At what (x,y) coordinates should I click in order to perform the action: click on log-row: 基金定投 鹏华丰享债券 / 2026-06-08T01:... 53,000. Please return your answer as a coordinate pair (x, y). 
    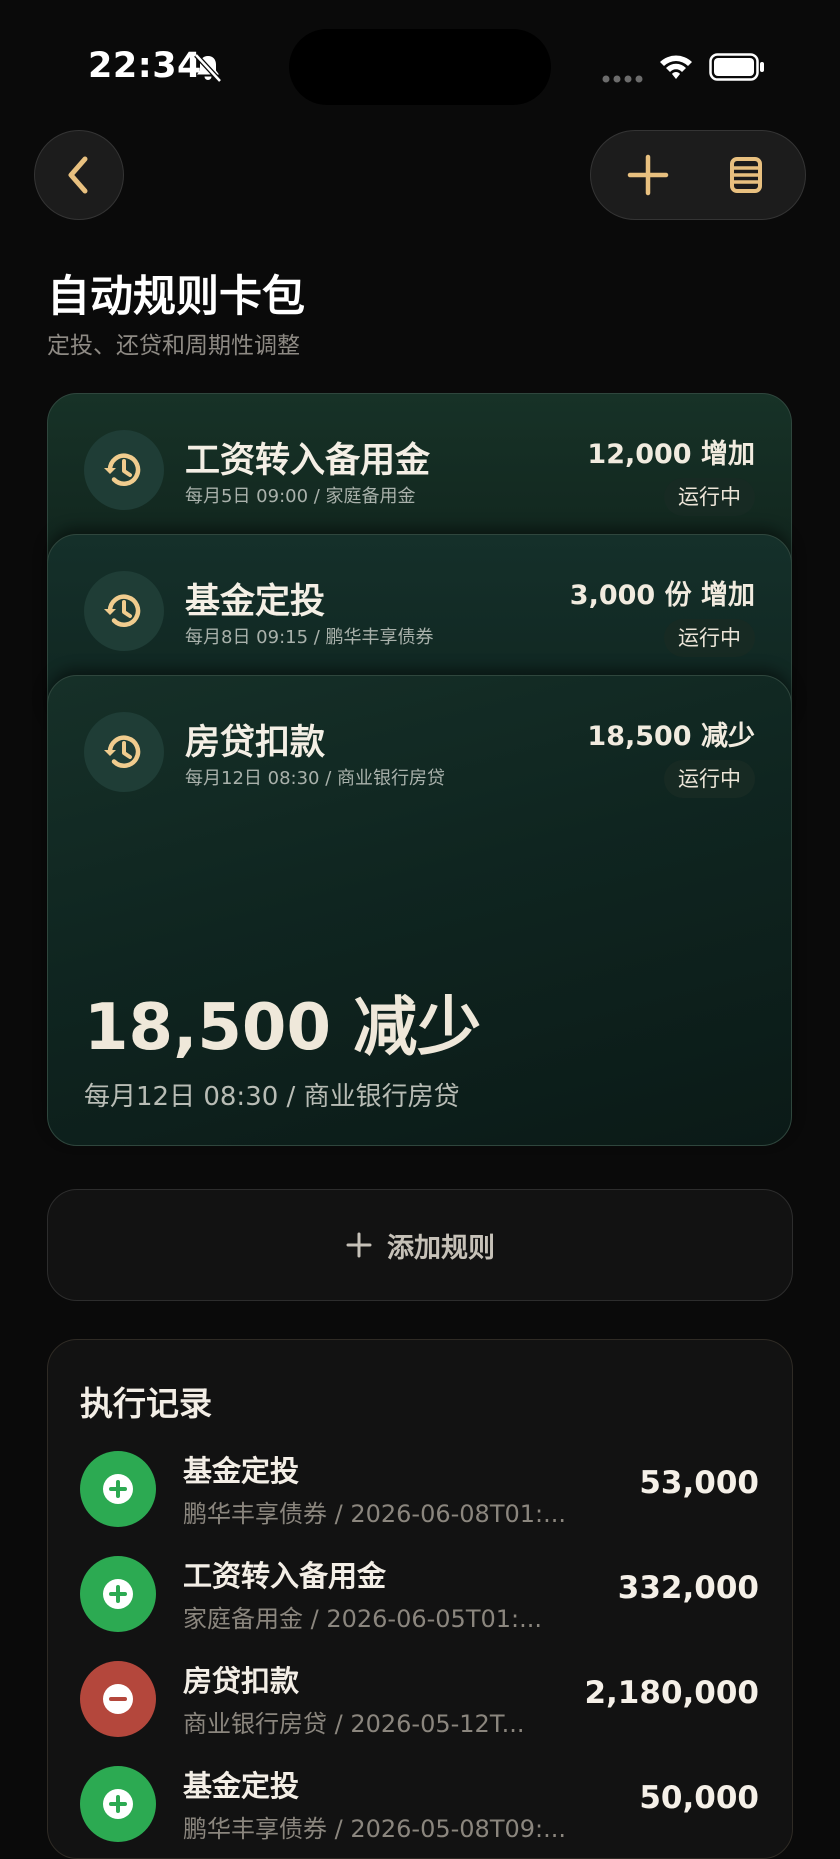
    Looking at the image, I should click on (420, 1491).